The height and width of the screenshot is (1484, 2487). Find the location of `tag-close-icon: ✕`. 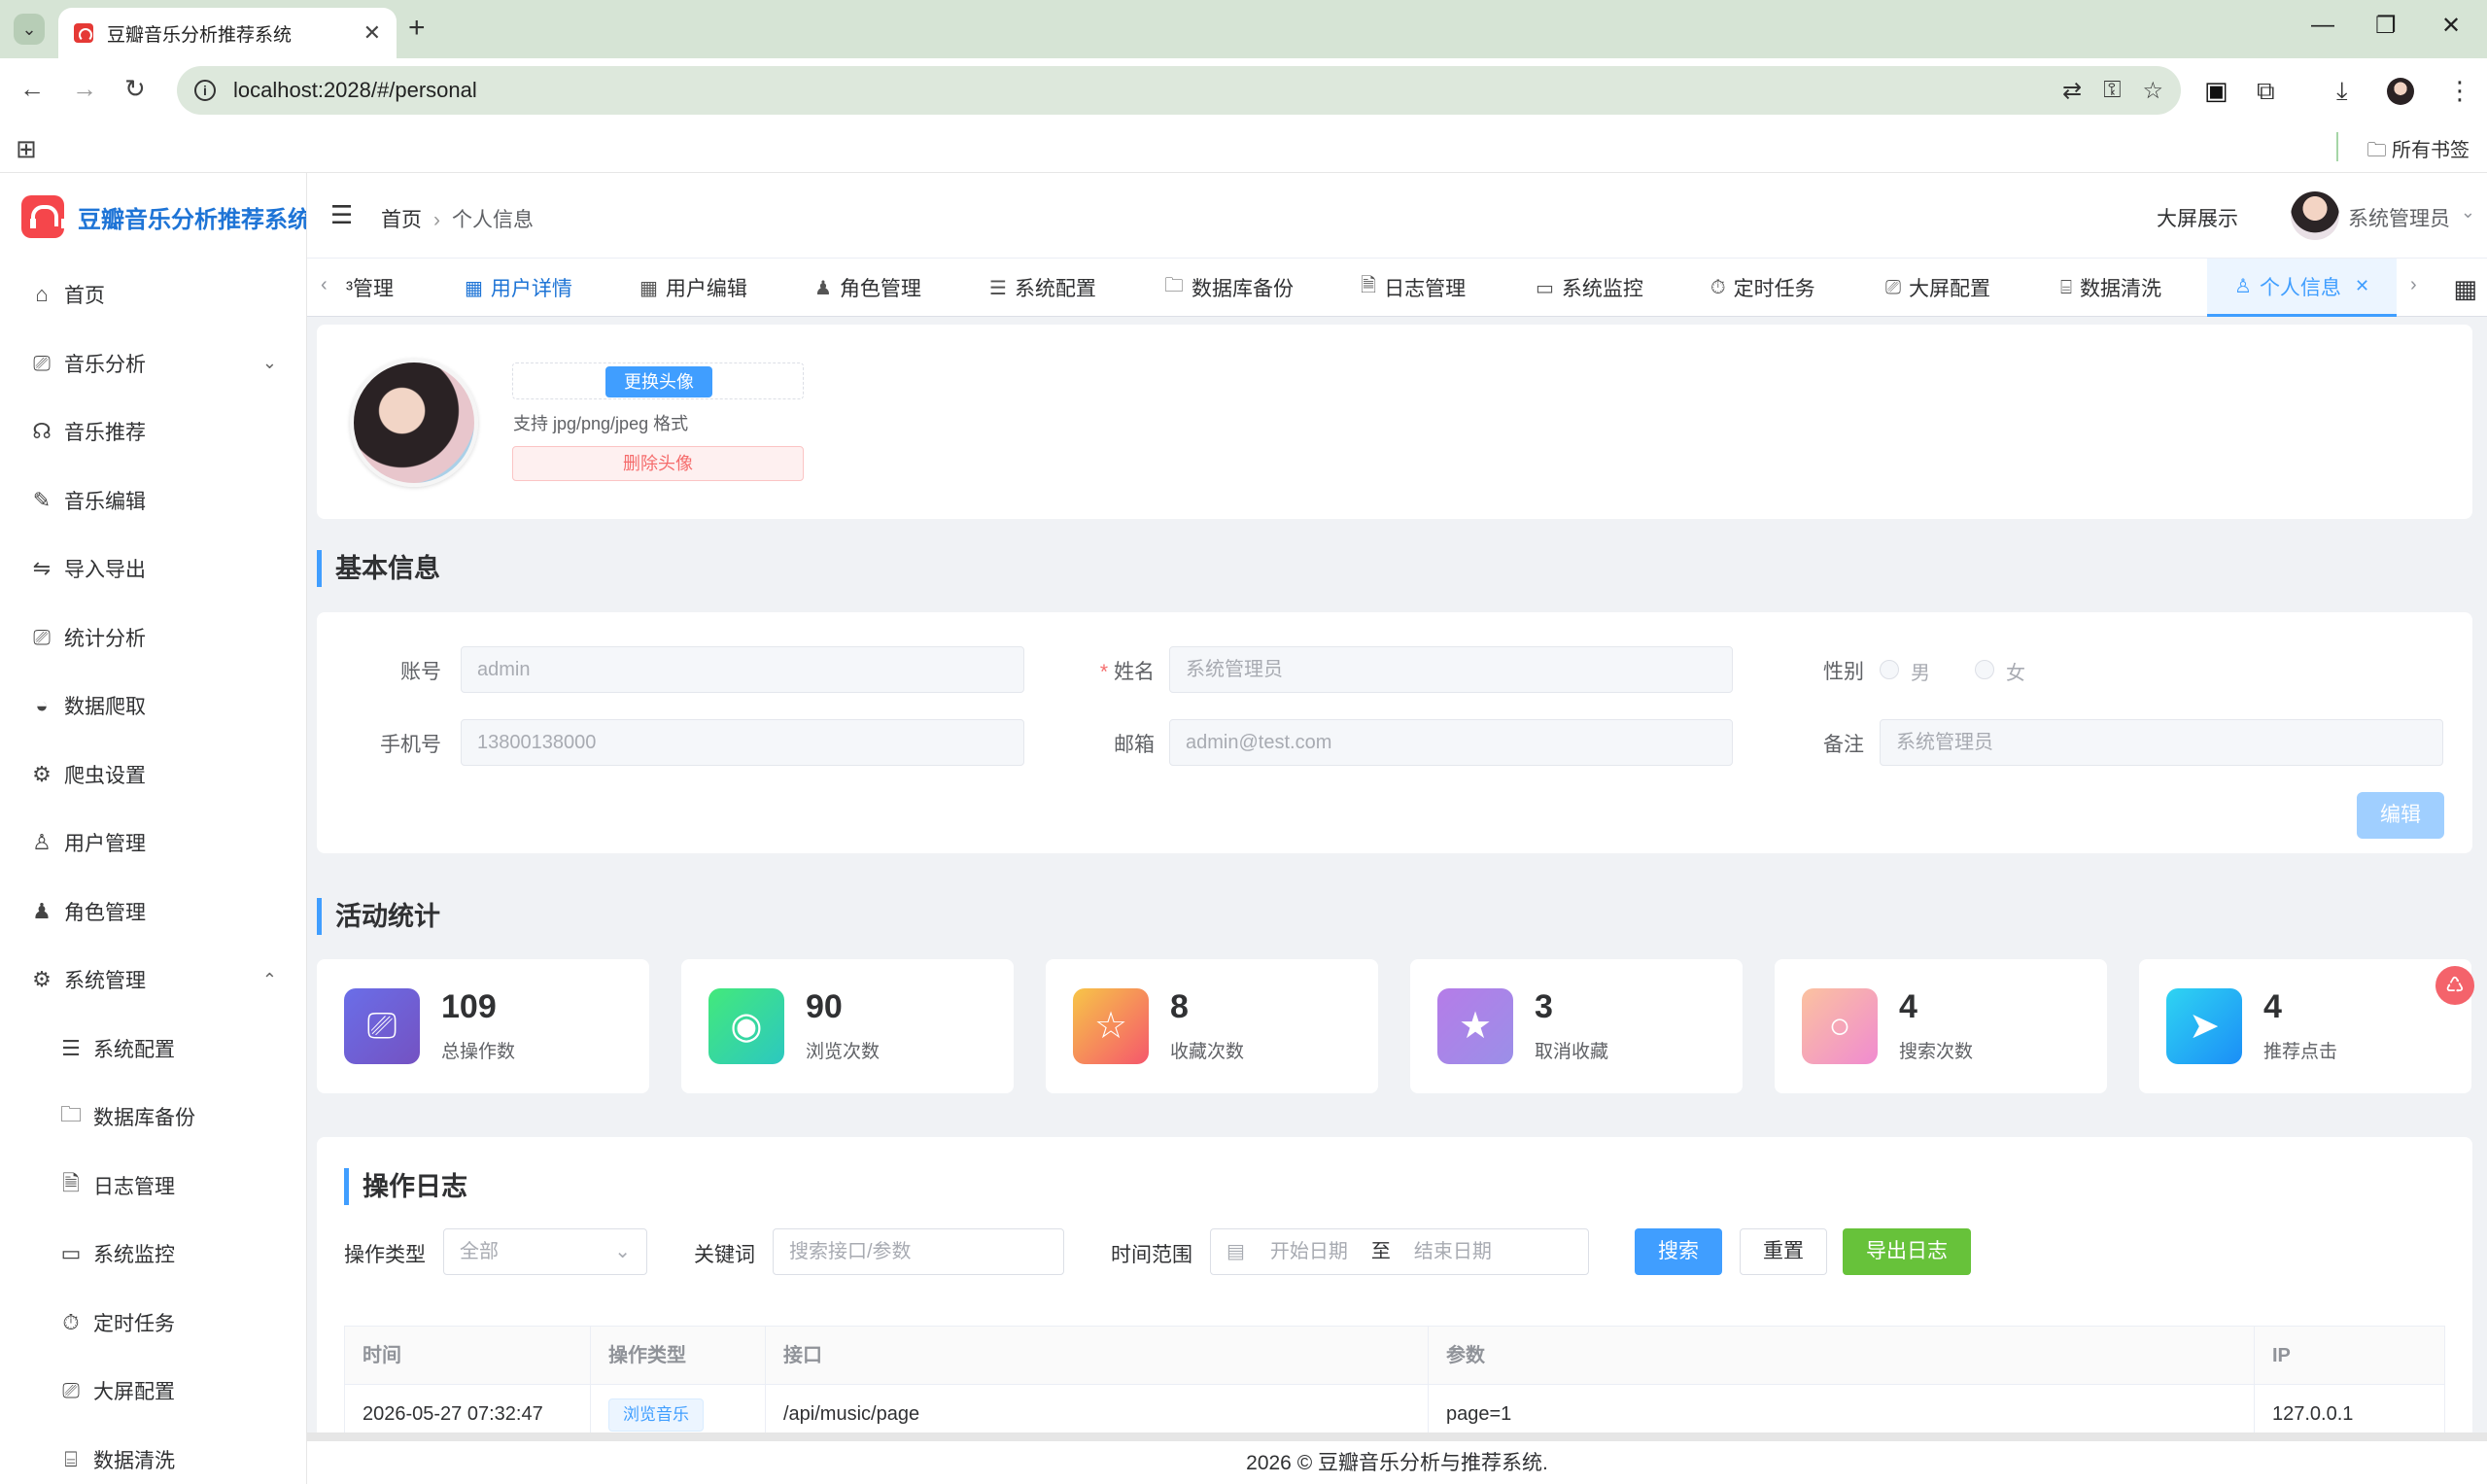

tag-close-icon: ✕ is located at coordinates (2362, 286).